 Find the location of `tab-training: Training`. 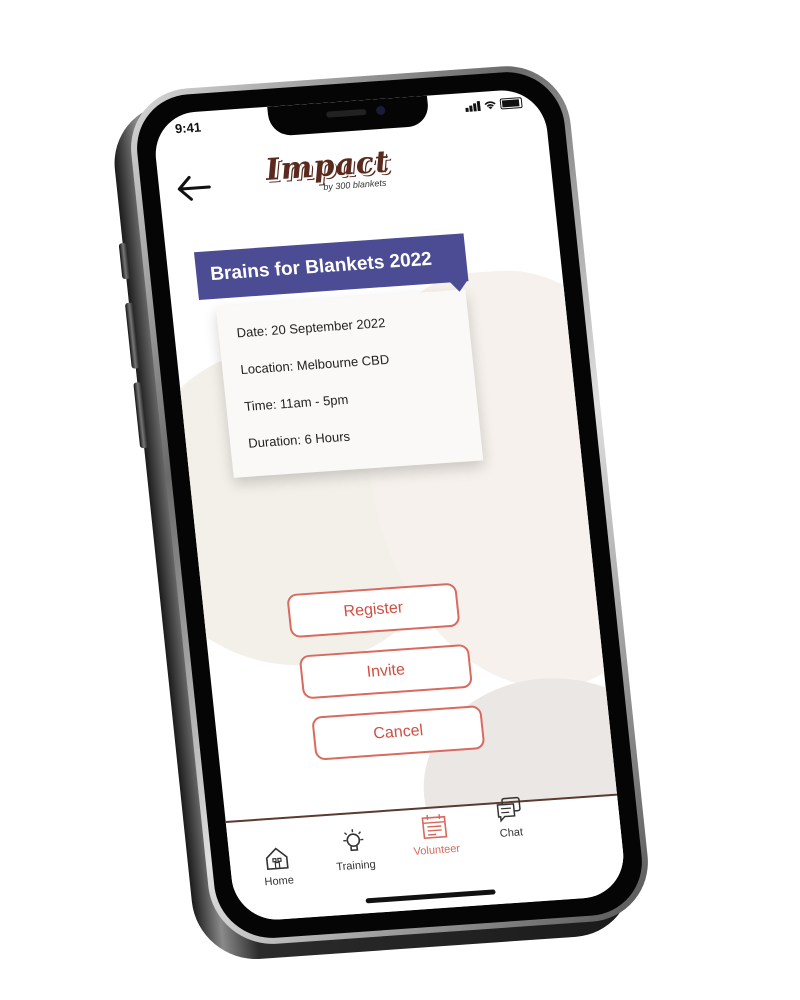

tab-training: Training is located at coordinates (354, 850).